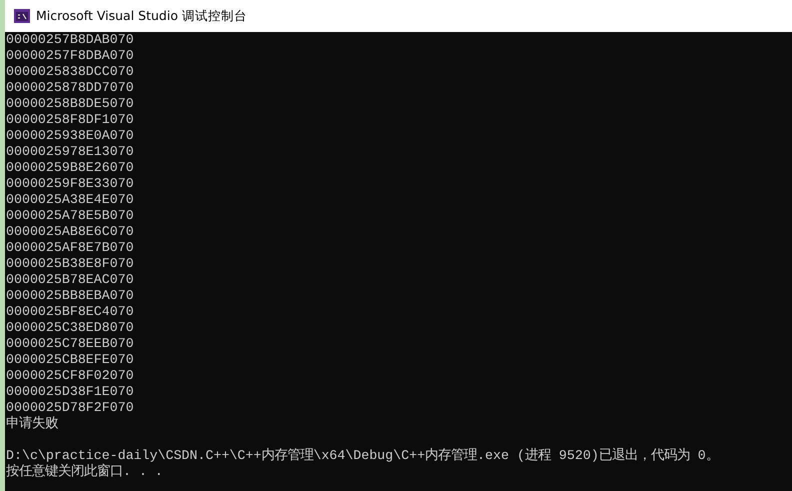 The image size is (792, 491). I want to click on address-line: 0000025D78F2F070, so click(70, 407).